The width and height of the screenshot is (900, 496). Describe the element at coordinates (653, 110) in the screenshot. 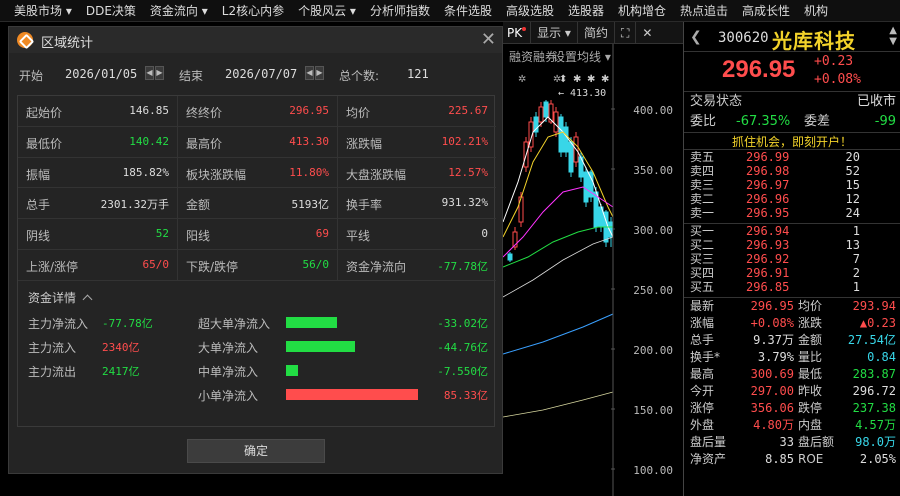

I see `y-tick-label: 400.00` at that location.